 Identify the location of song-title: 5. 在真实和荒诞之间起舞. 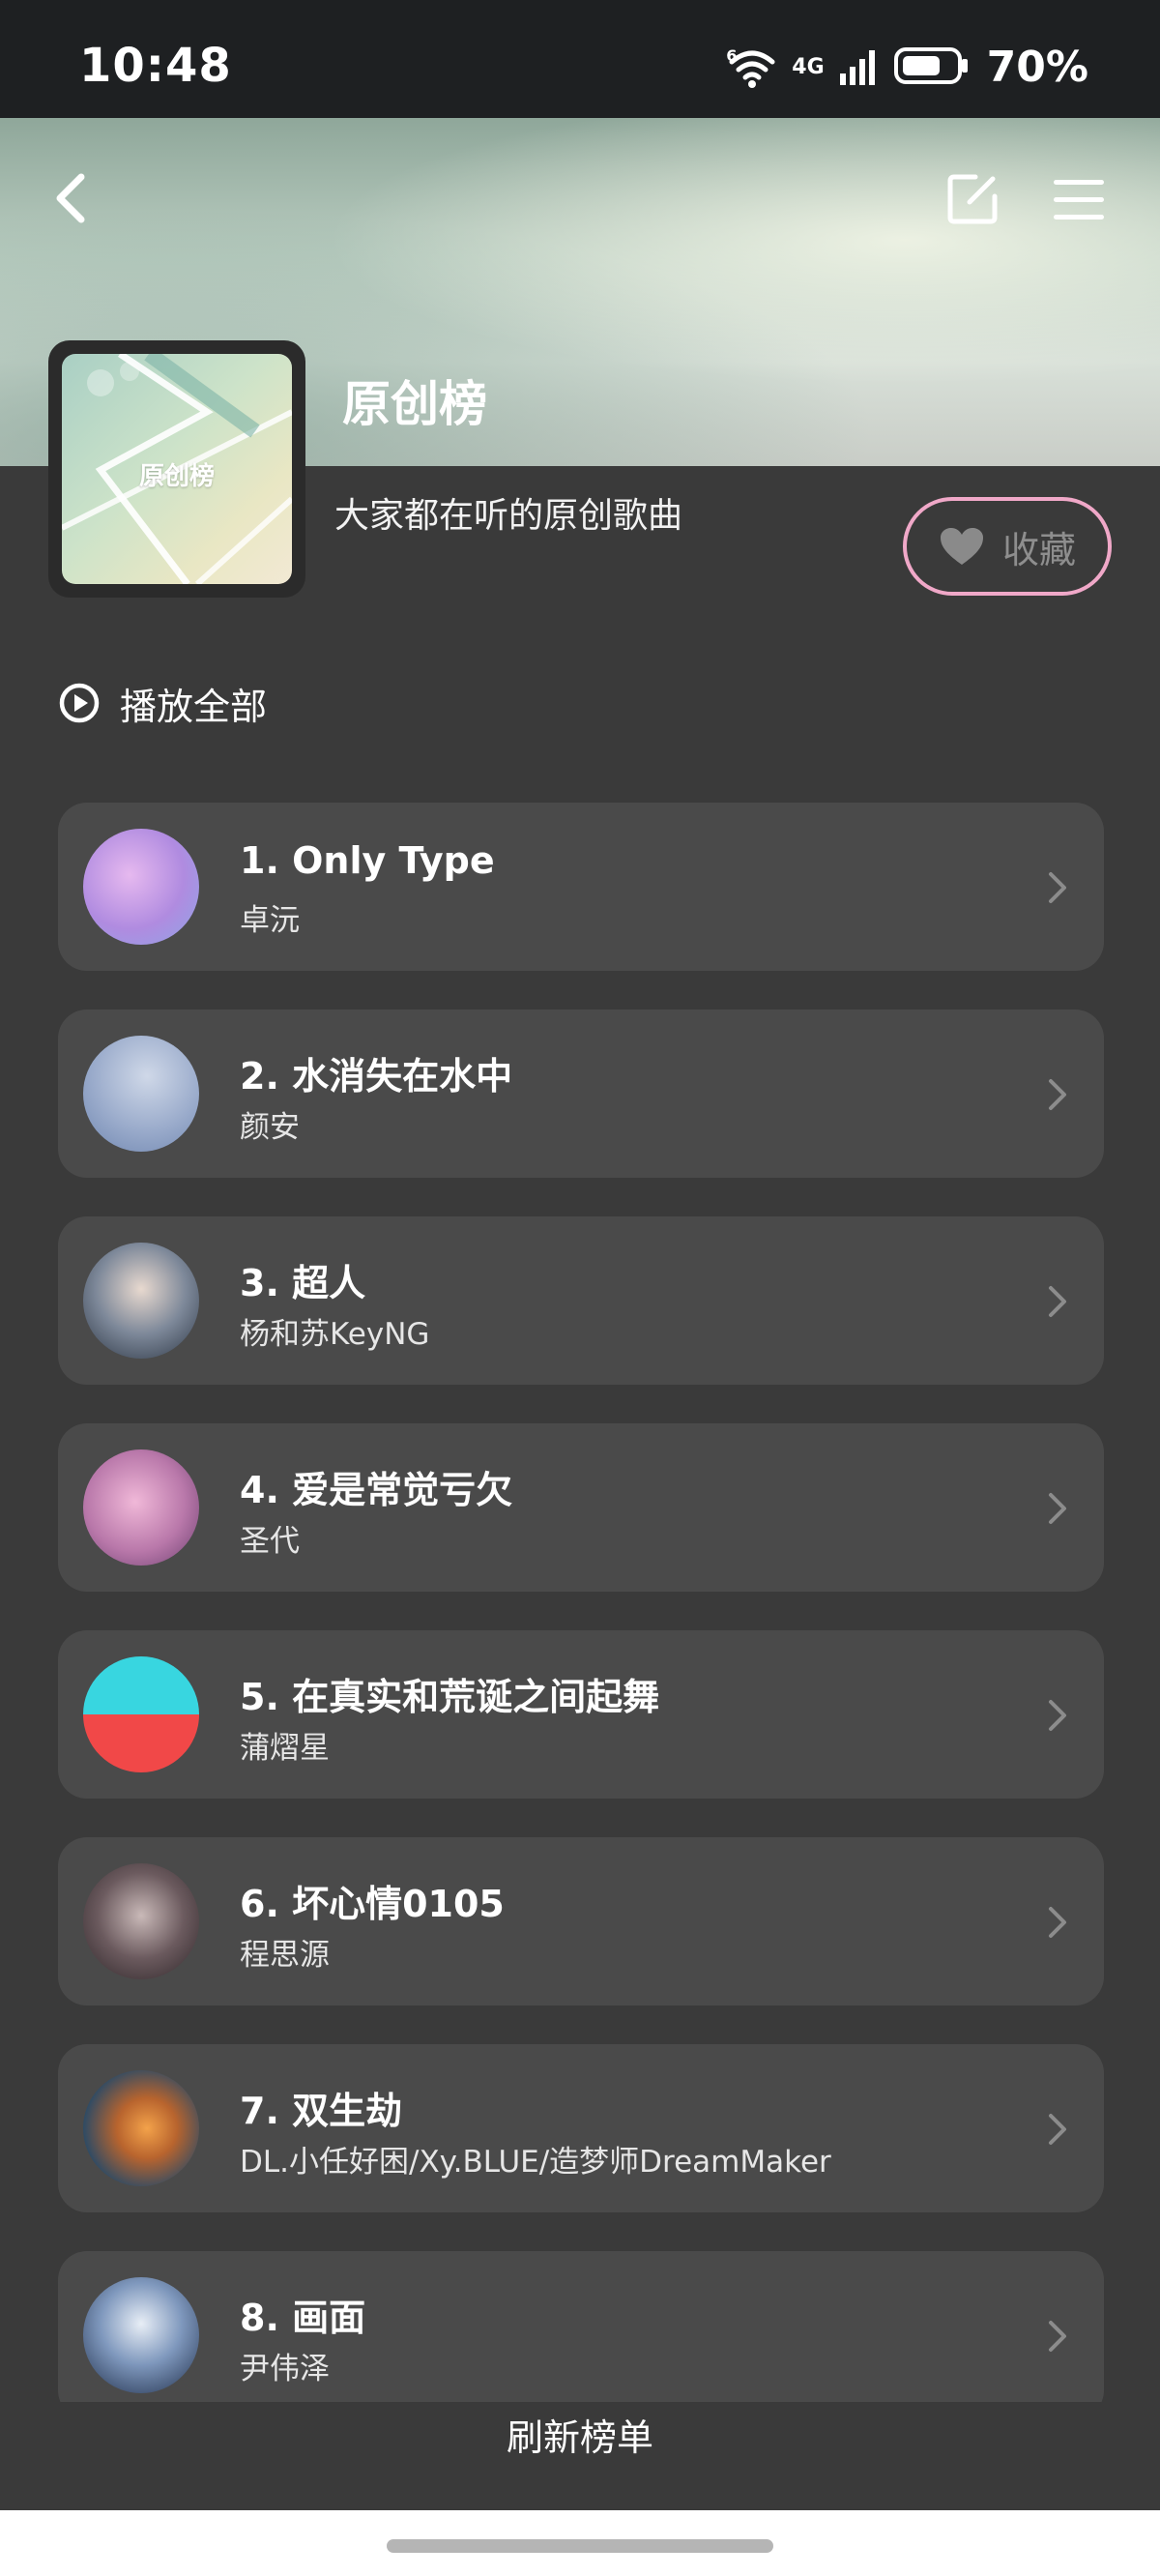
(450, 1697).